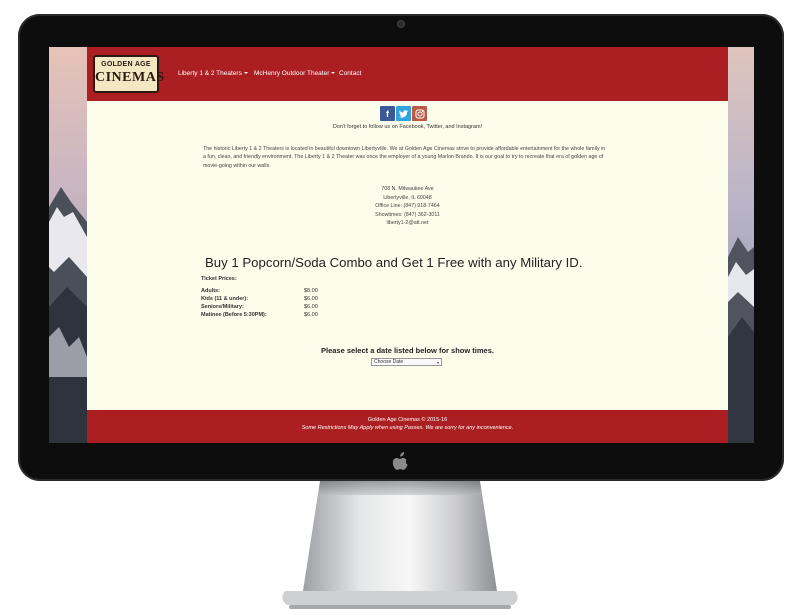 The height and width of the screenshot is (615, 800). What do you see at coordinates (225, 299) in the screenshot?
I see `price-label: Kids (11 & under):` at bounding box center [225, 299].